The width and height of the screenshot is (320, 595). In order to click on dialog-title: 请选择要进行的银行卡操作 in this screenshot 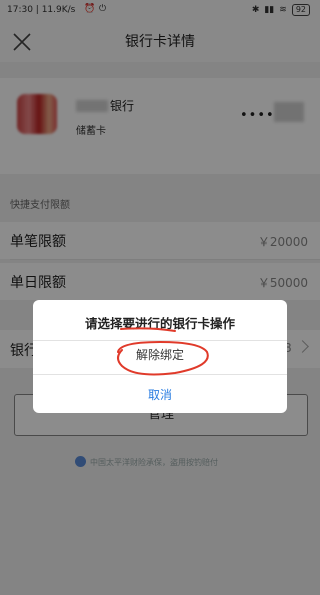, I will do `click(159, 323)`.